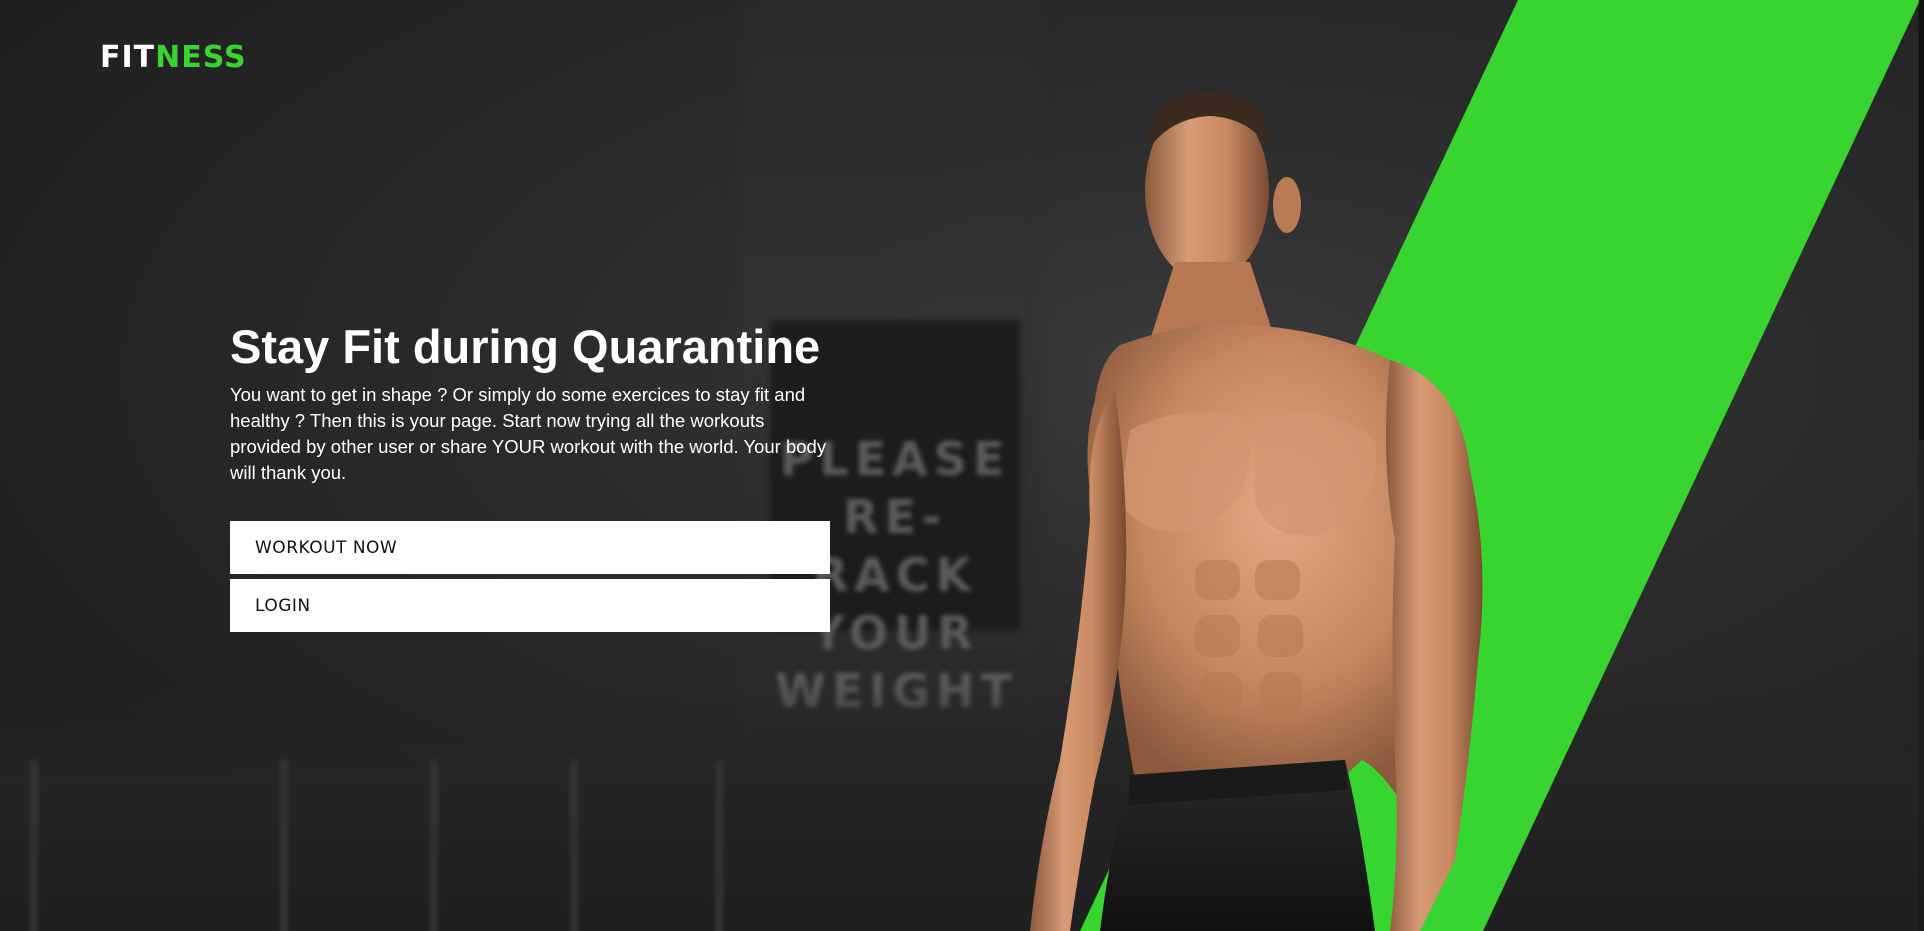 This screenshot has height=931, width=1924. I want to click on login-button: LOGIN, so click(530, 605).